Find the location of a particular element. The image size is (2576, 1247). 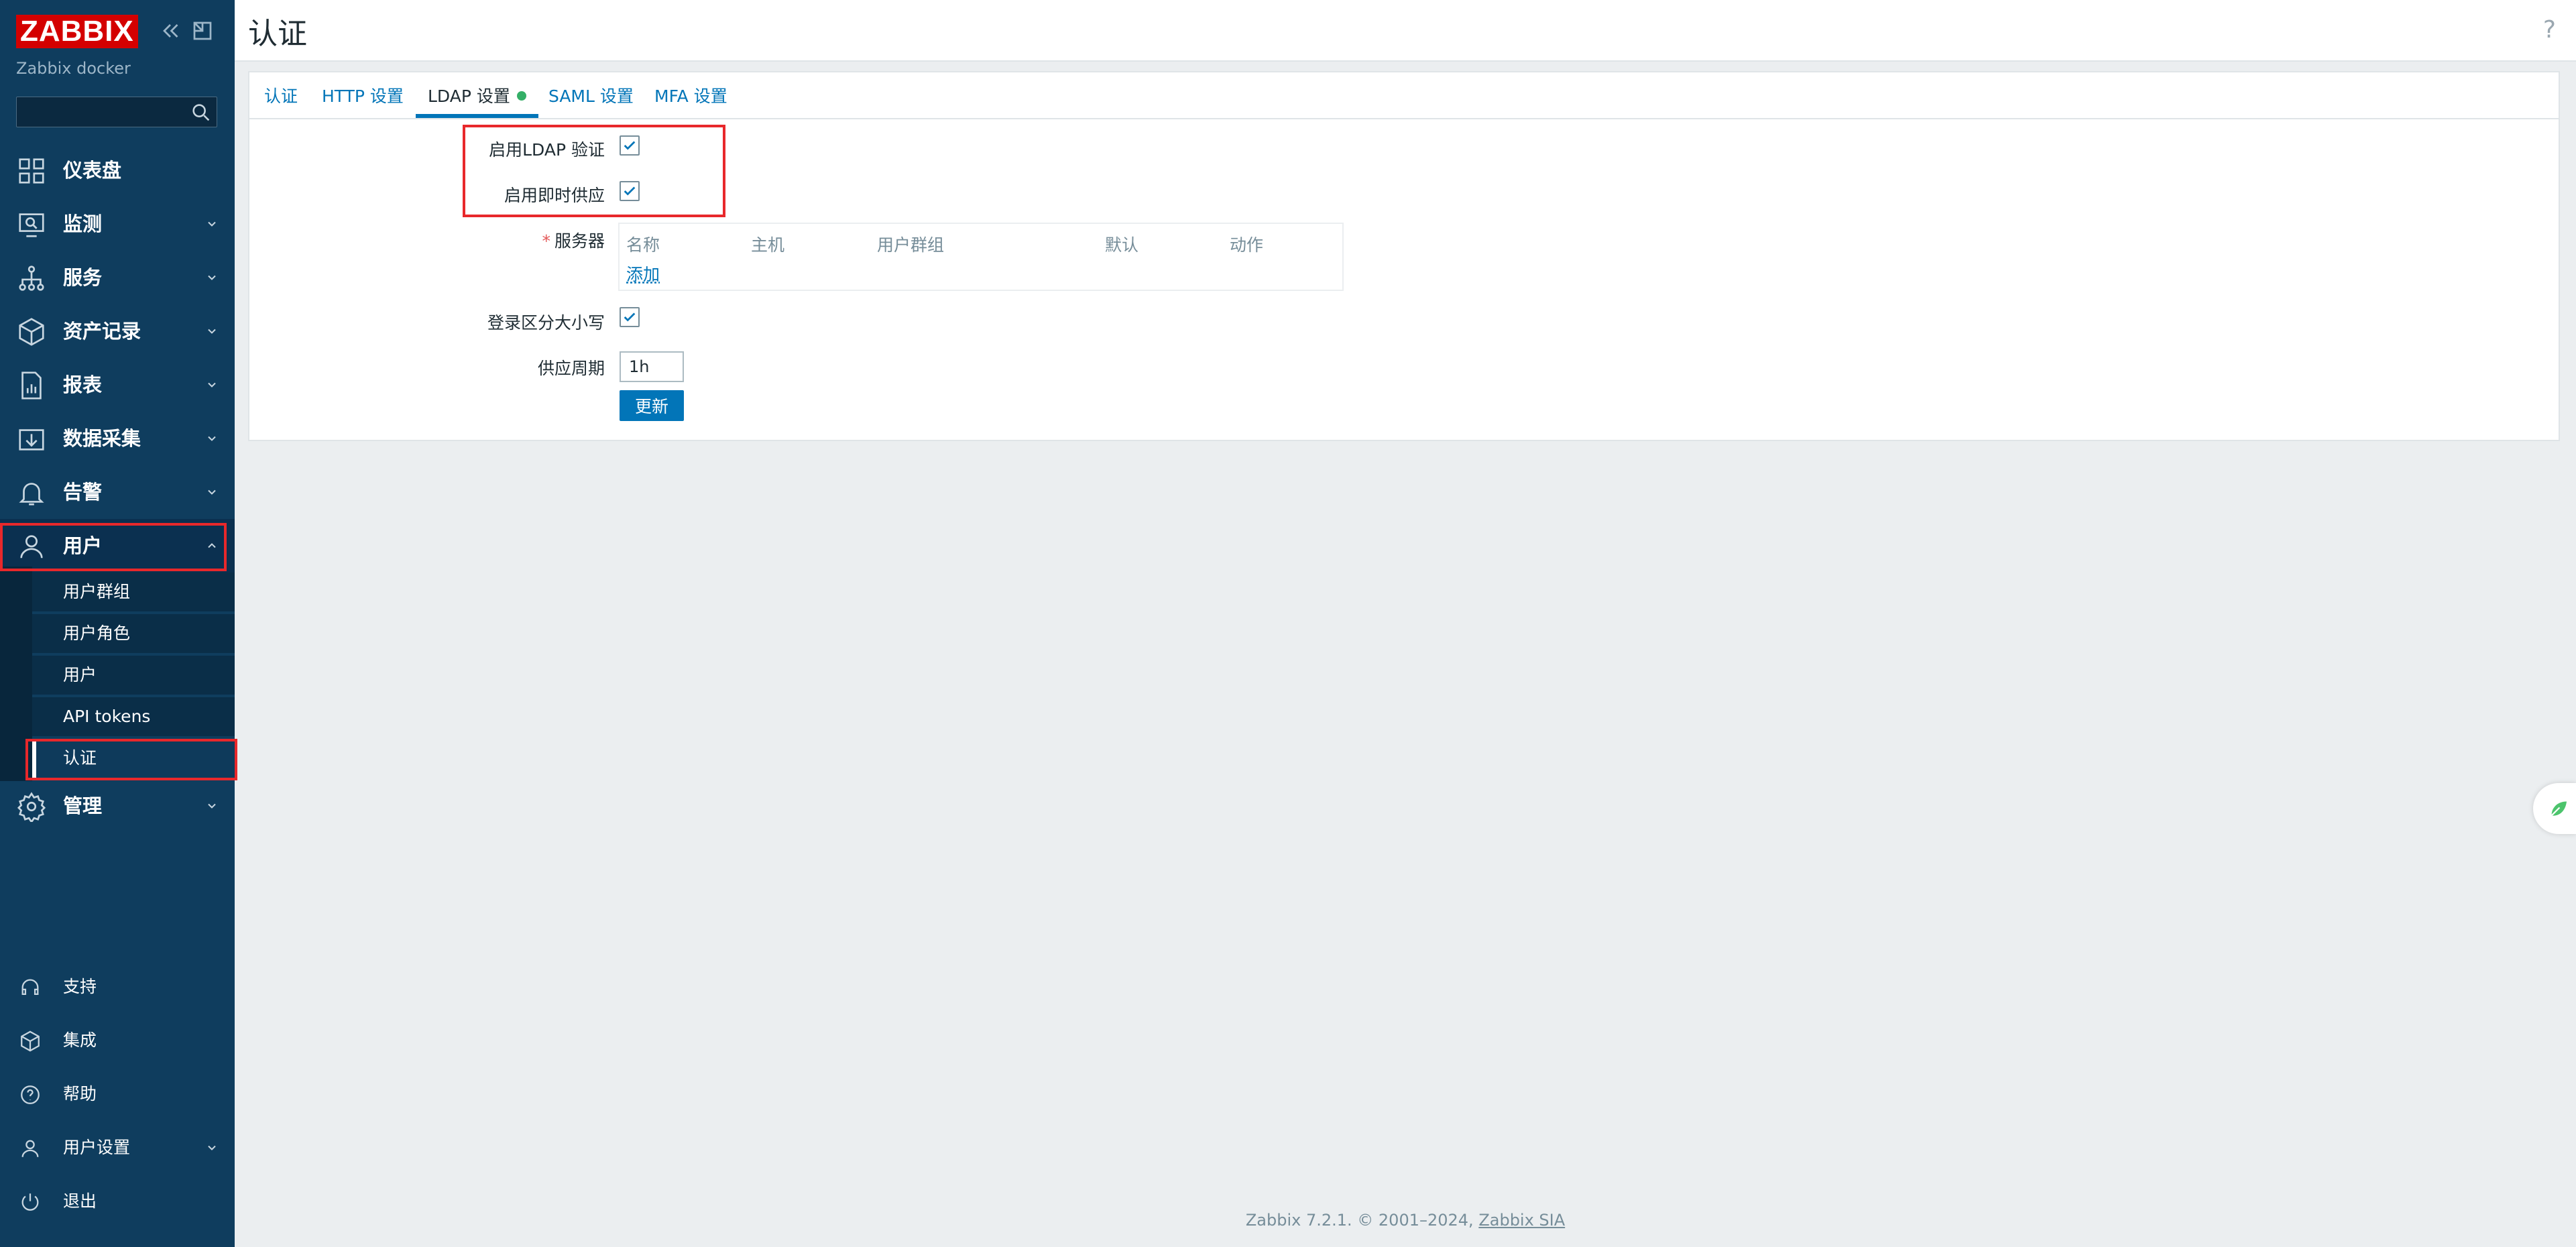

ldap-servers-table: 名称 主机 用户群组 默认 动作 添加 is located at coordinates (981, 257).